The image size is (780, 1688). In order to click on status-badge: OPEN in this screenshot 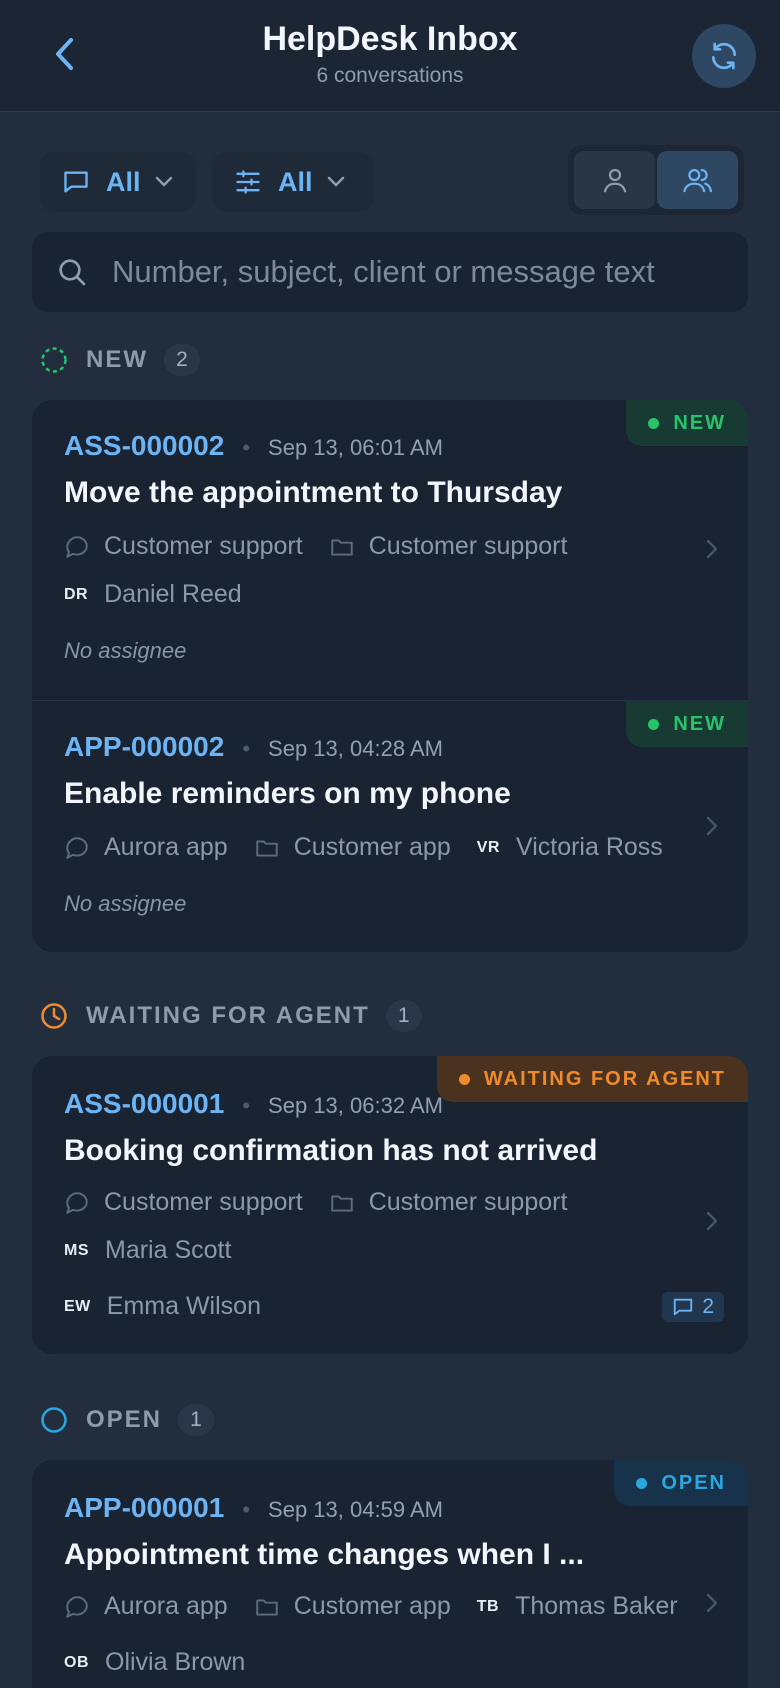, I will do `click(681, 1483)`.